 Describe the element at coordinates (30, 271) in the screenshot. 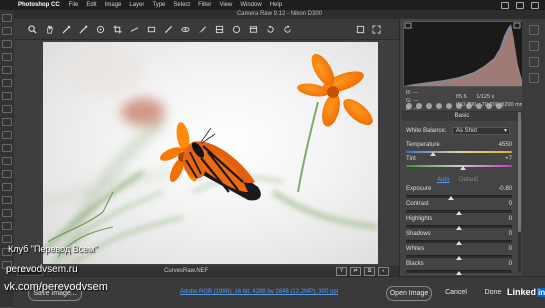

I see `zoom-level-select: 18.1%` at that location.